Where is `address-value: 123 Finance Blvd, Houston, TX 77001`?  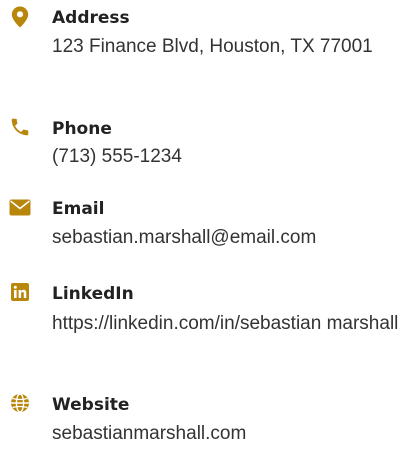 address-value: 123 Finance Blvd, Houston, TX 77001 is located at coordinates (212, 46).